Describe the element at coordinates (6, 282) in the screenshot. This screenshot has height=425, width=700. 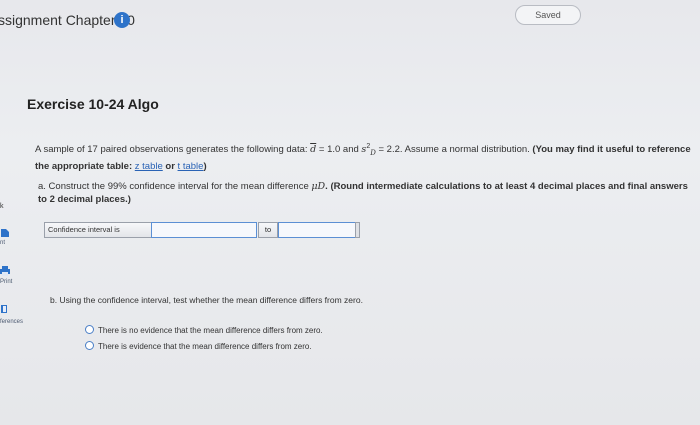
I see `sidebar-item-print: Print` at that location.